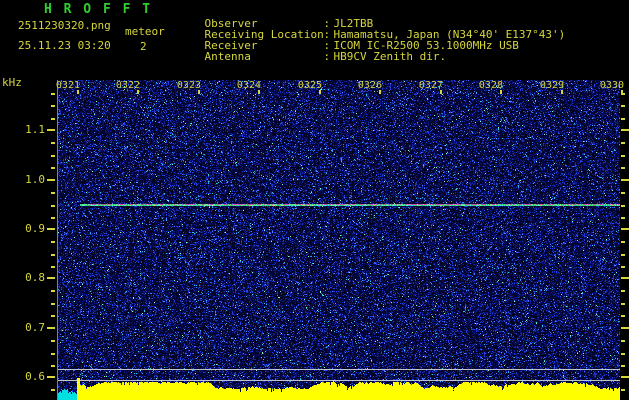  What do you see at coordinates (35, 277) in the screenshot?
I see `freq-tick-label: 0.8` at bounding box center [35, 277].